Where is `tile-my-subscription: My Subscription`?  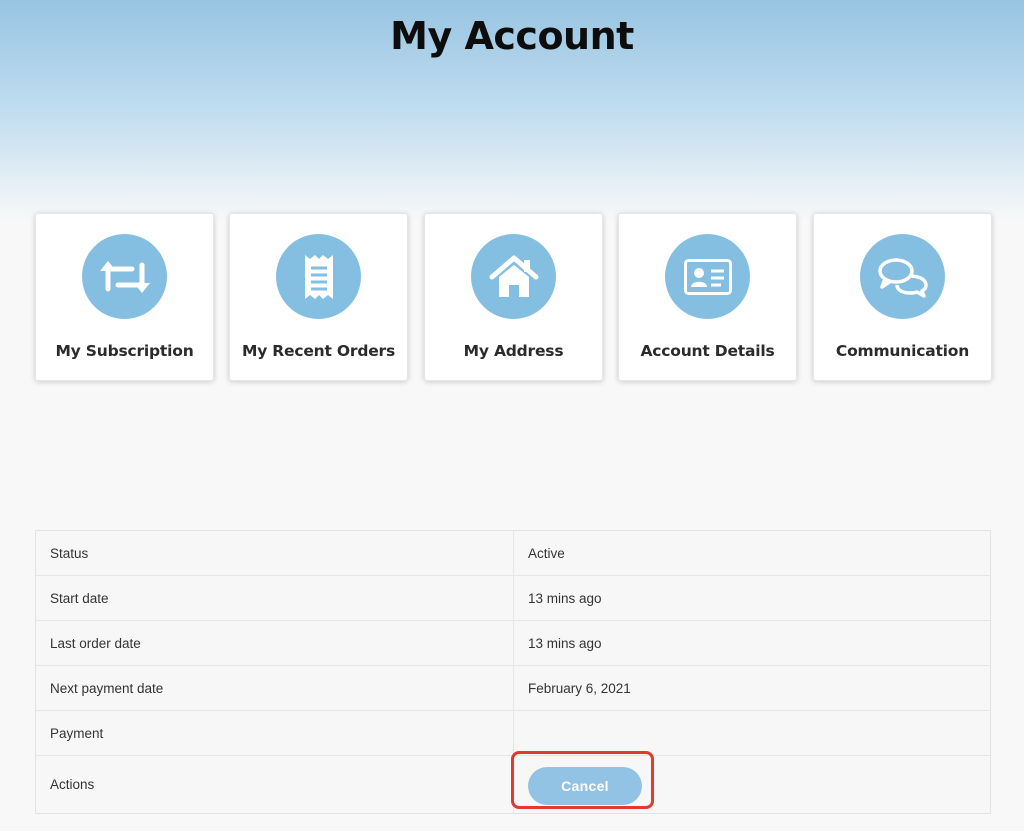 tile-my-subscription: My Subscription is located at coordinates (124, 297).